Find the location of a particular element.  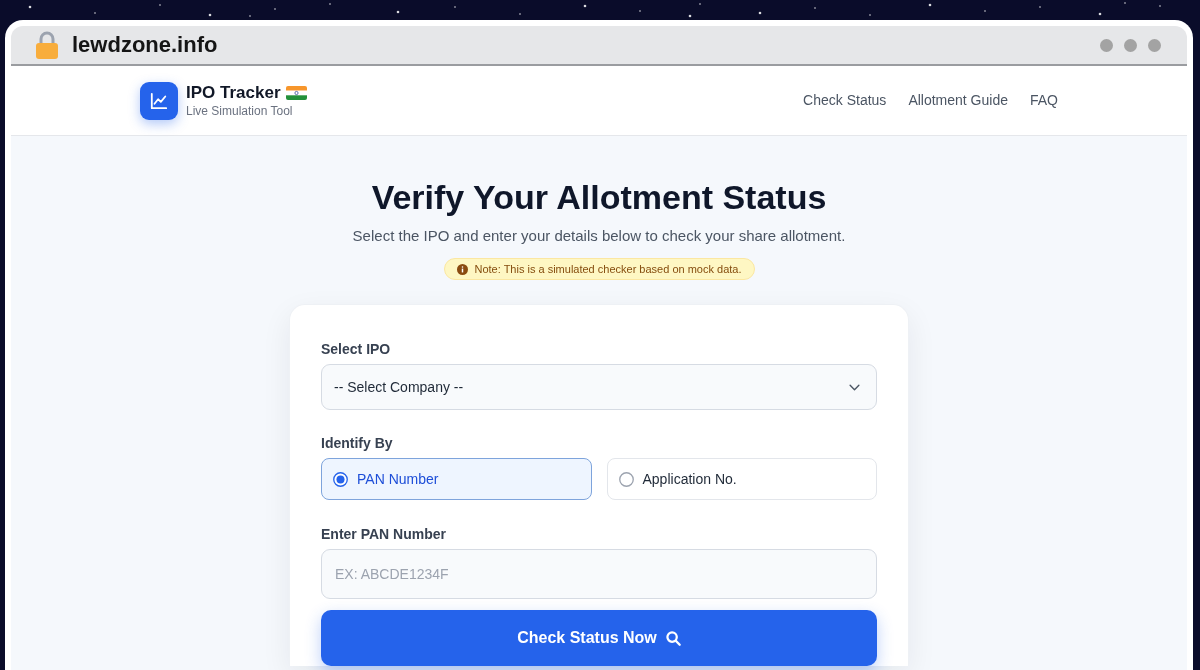

flag-icon is located at coordinates (296, 93).